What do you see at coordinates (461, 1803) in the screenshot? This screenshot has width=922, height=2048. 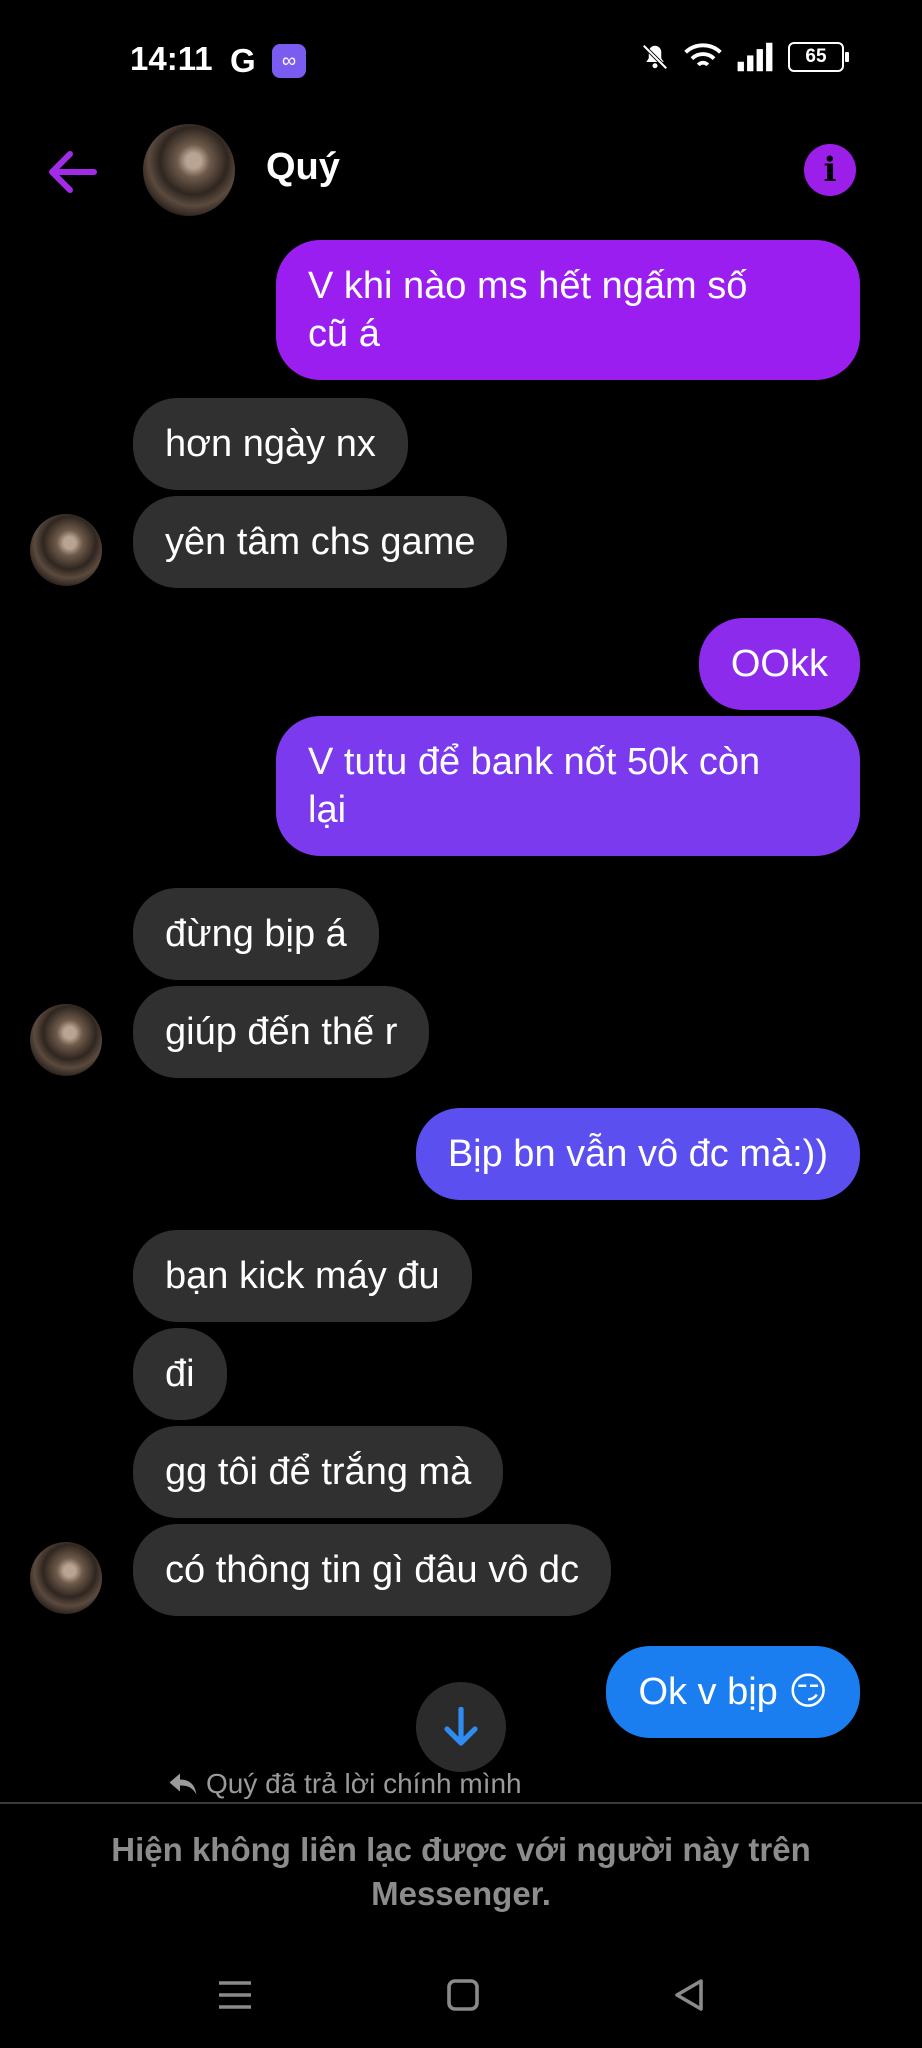 I see `divider` at bounding box center [461, 1803].